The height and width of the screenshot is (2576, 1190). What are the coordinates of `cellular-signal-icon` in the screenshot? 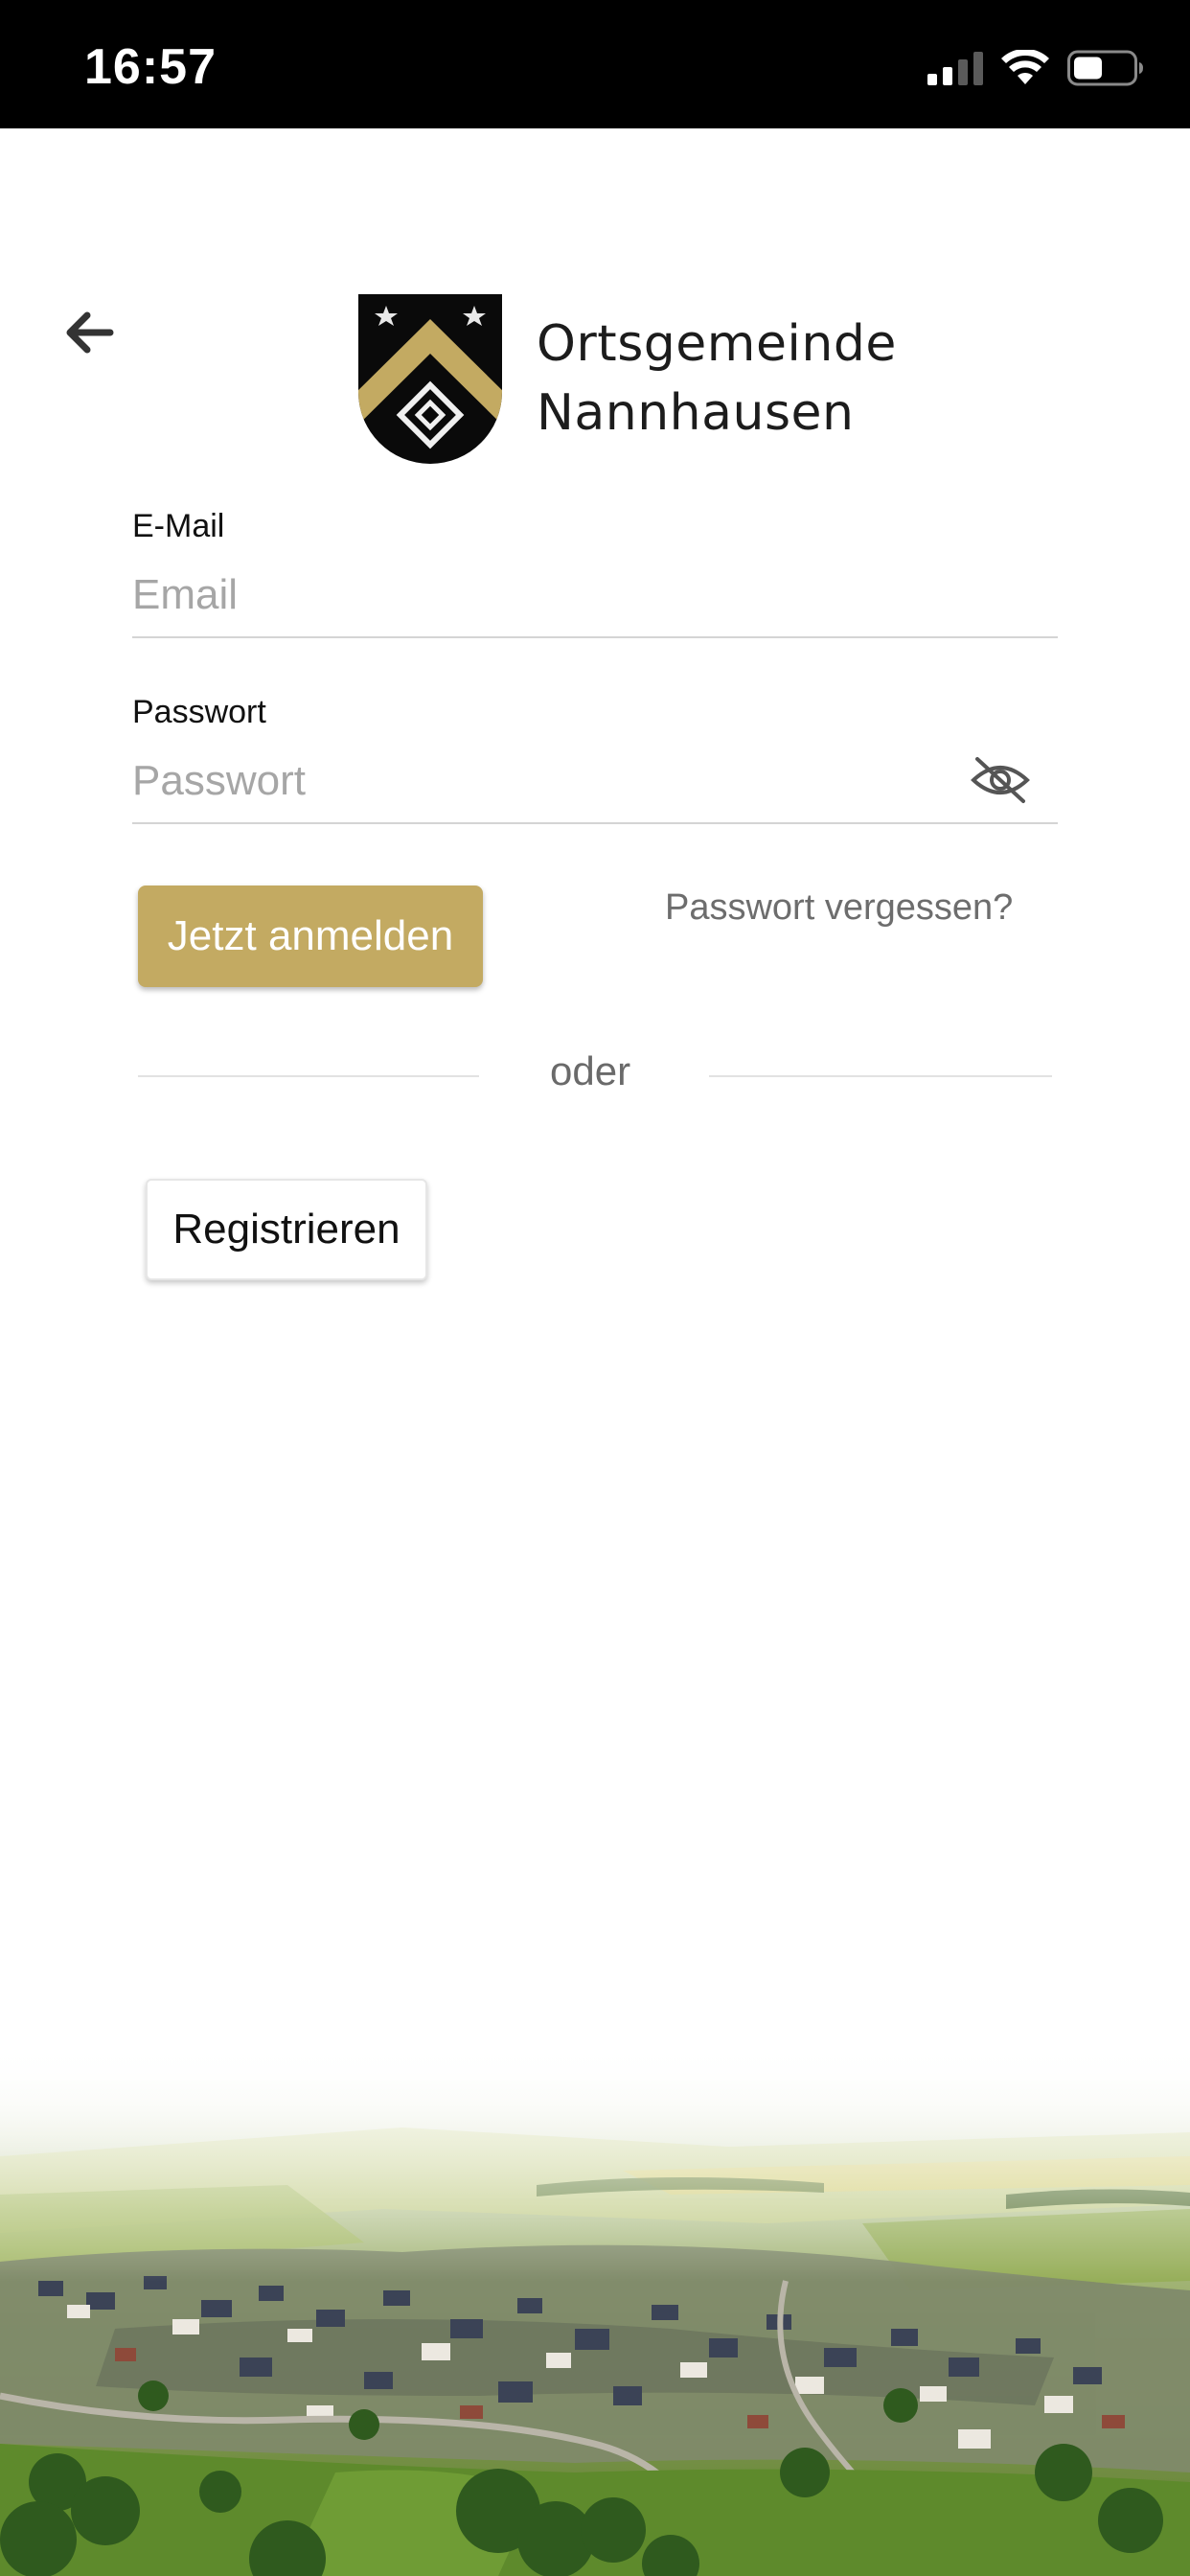 It's located at (955, 68).